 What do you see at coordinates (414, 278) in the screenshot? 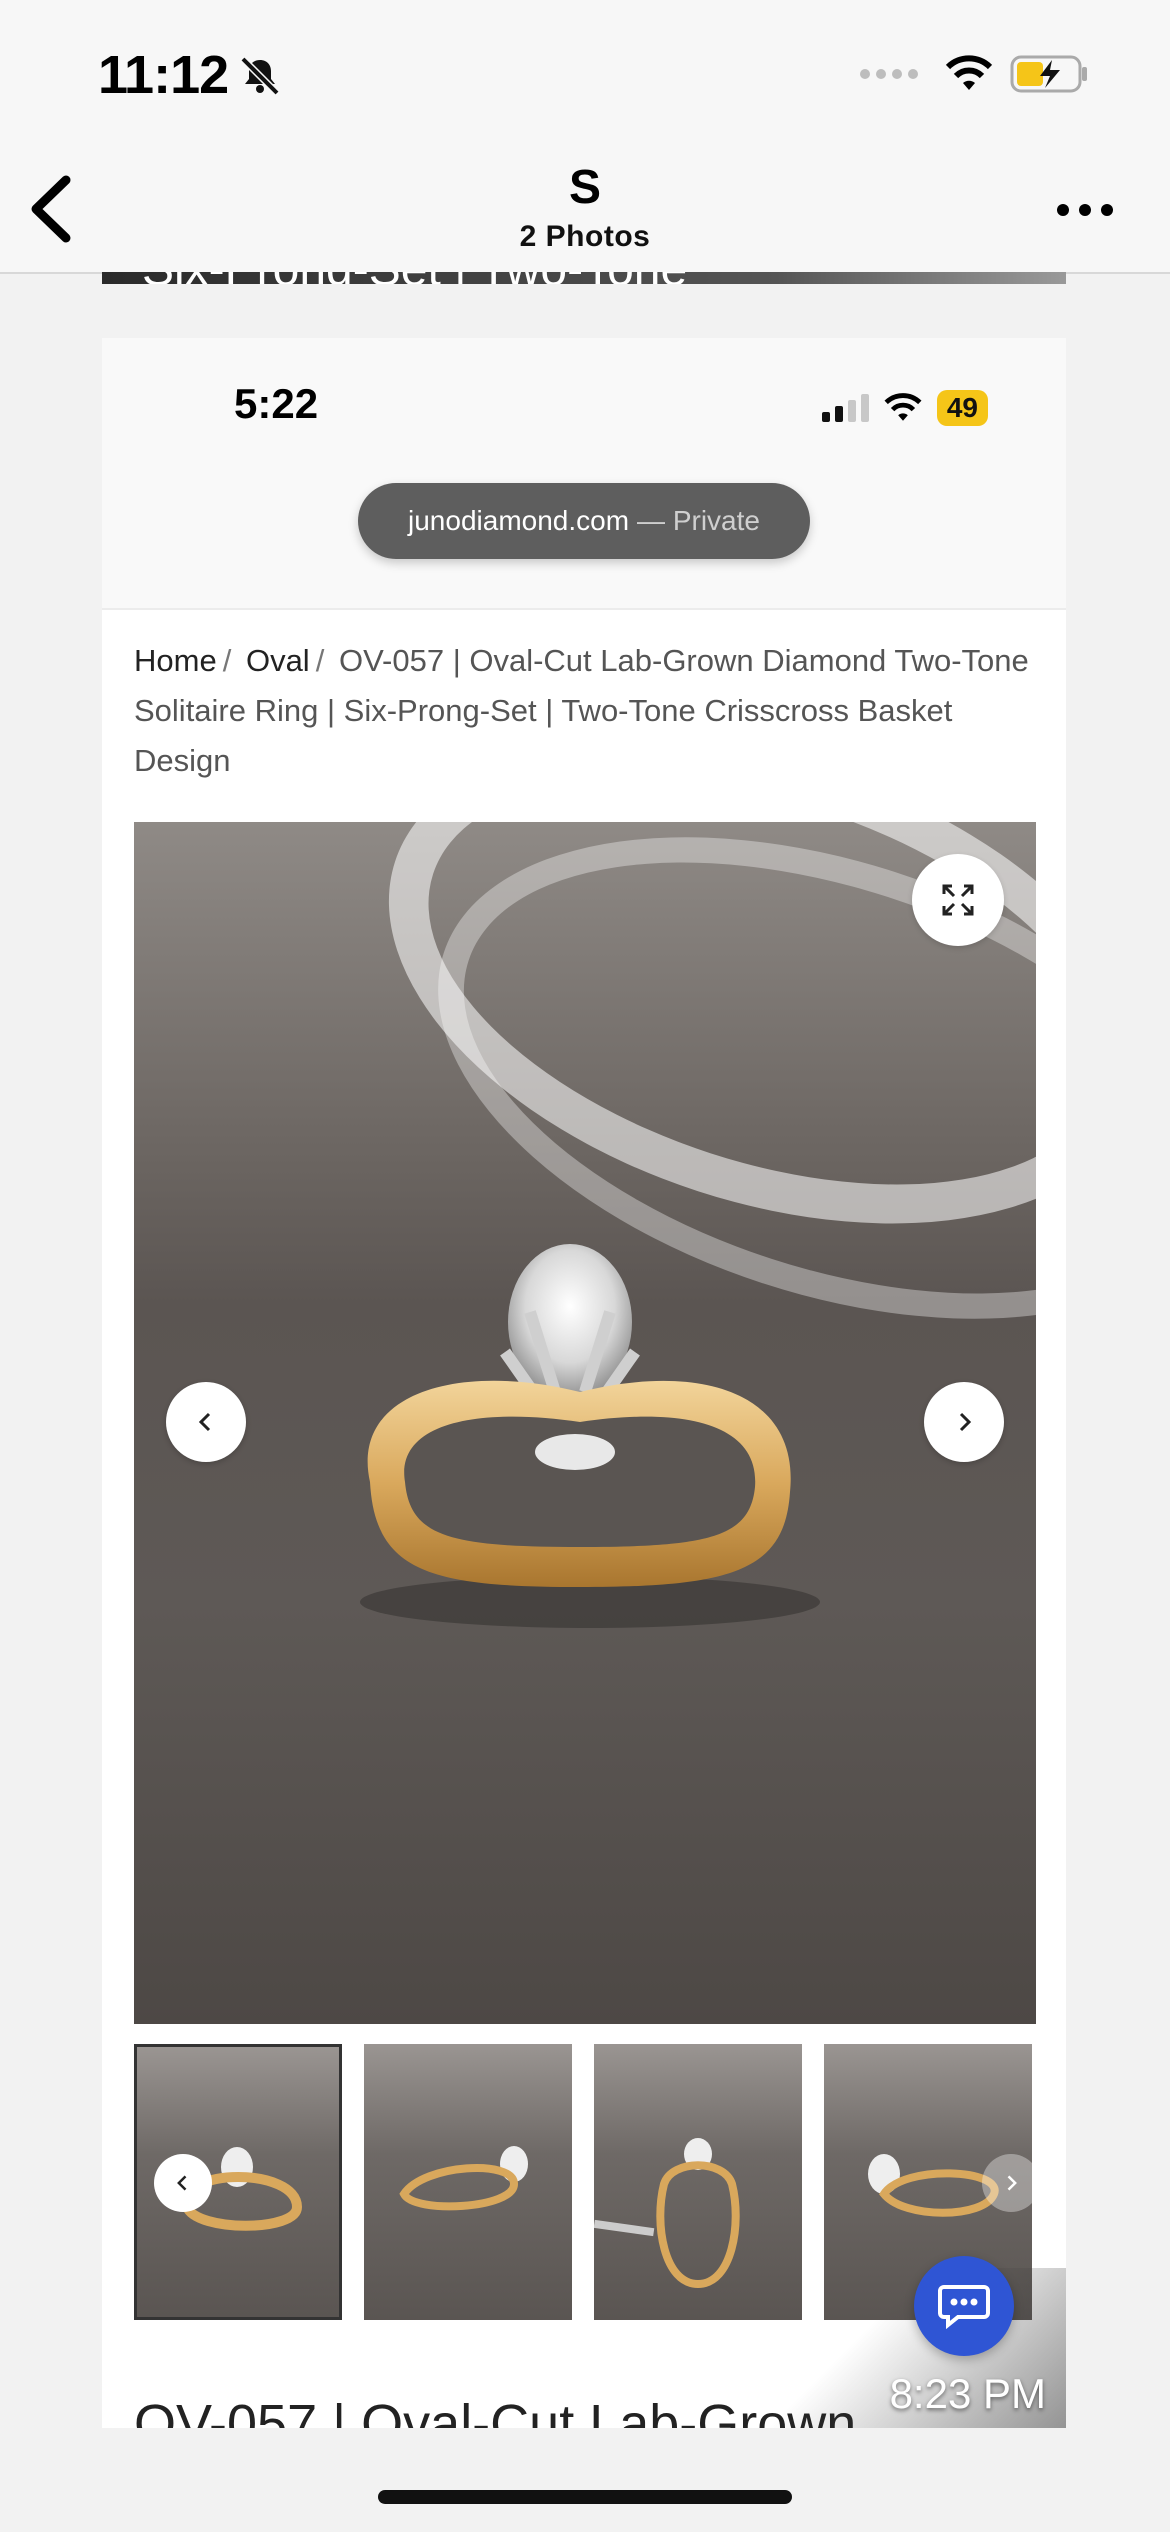
I see `previous-photo-text: Six-Prong-Set | Two-Tone` at bounding box center [414, 278].